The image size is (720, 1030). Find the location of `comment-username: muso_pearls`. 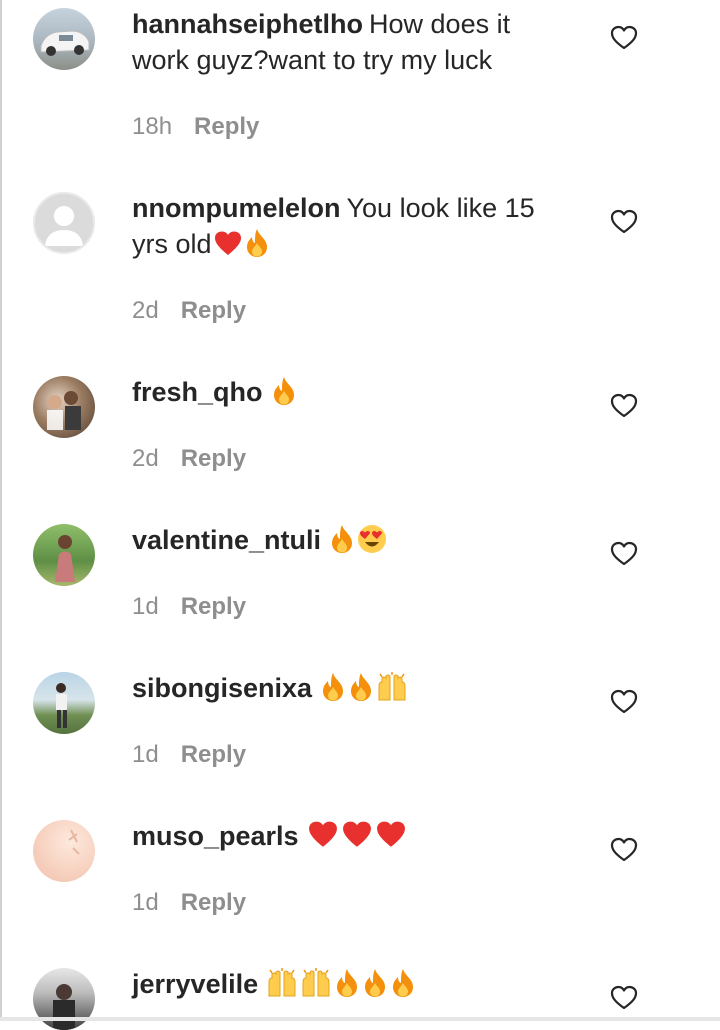

comment-username: muso_pearls is located at coordinates (215, 836).